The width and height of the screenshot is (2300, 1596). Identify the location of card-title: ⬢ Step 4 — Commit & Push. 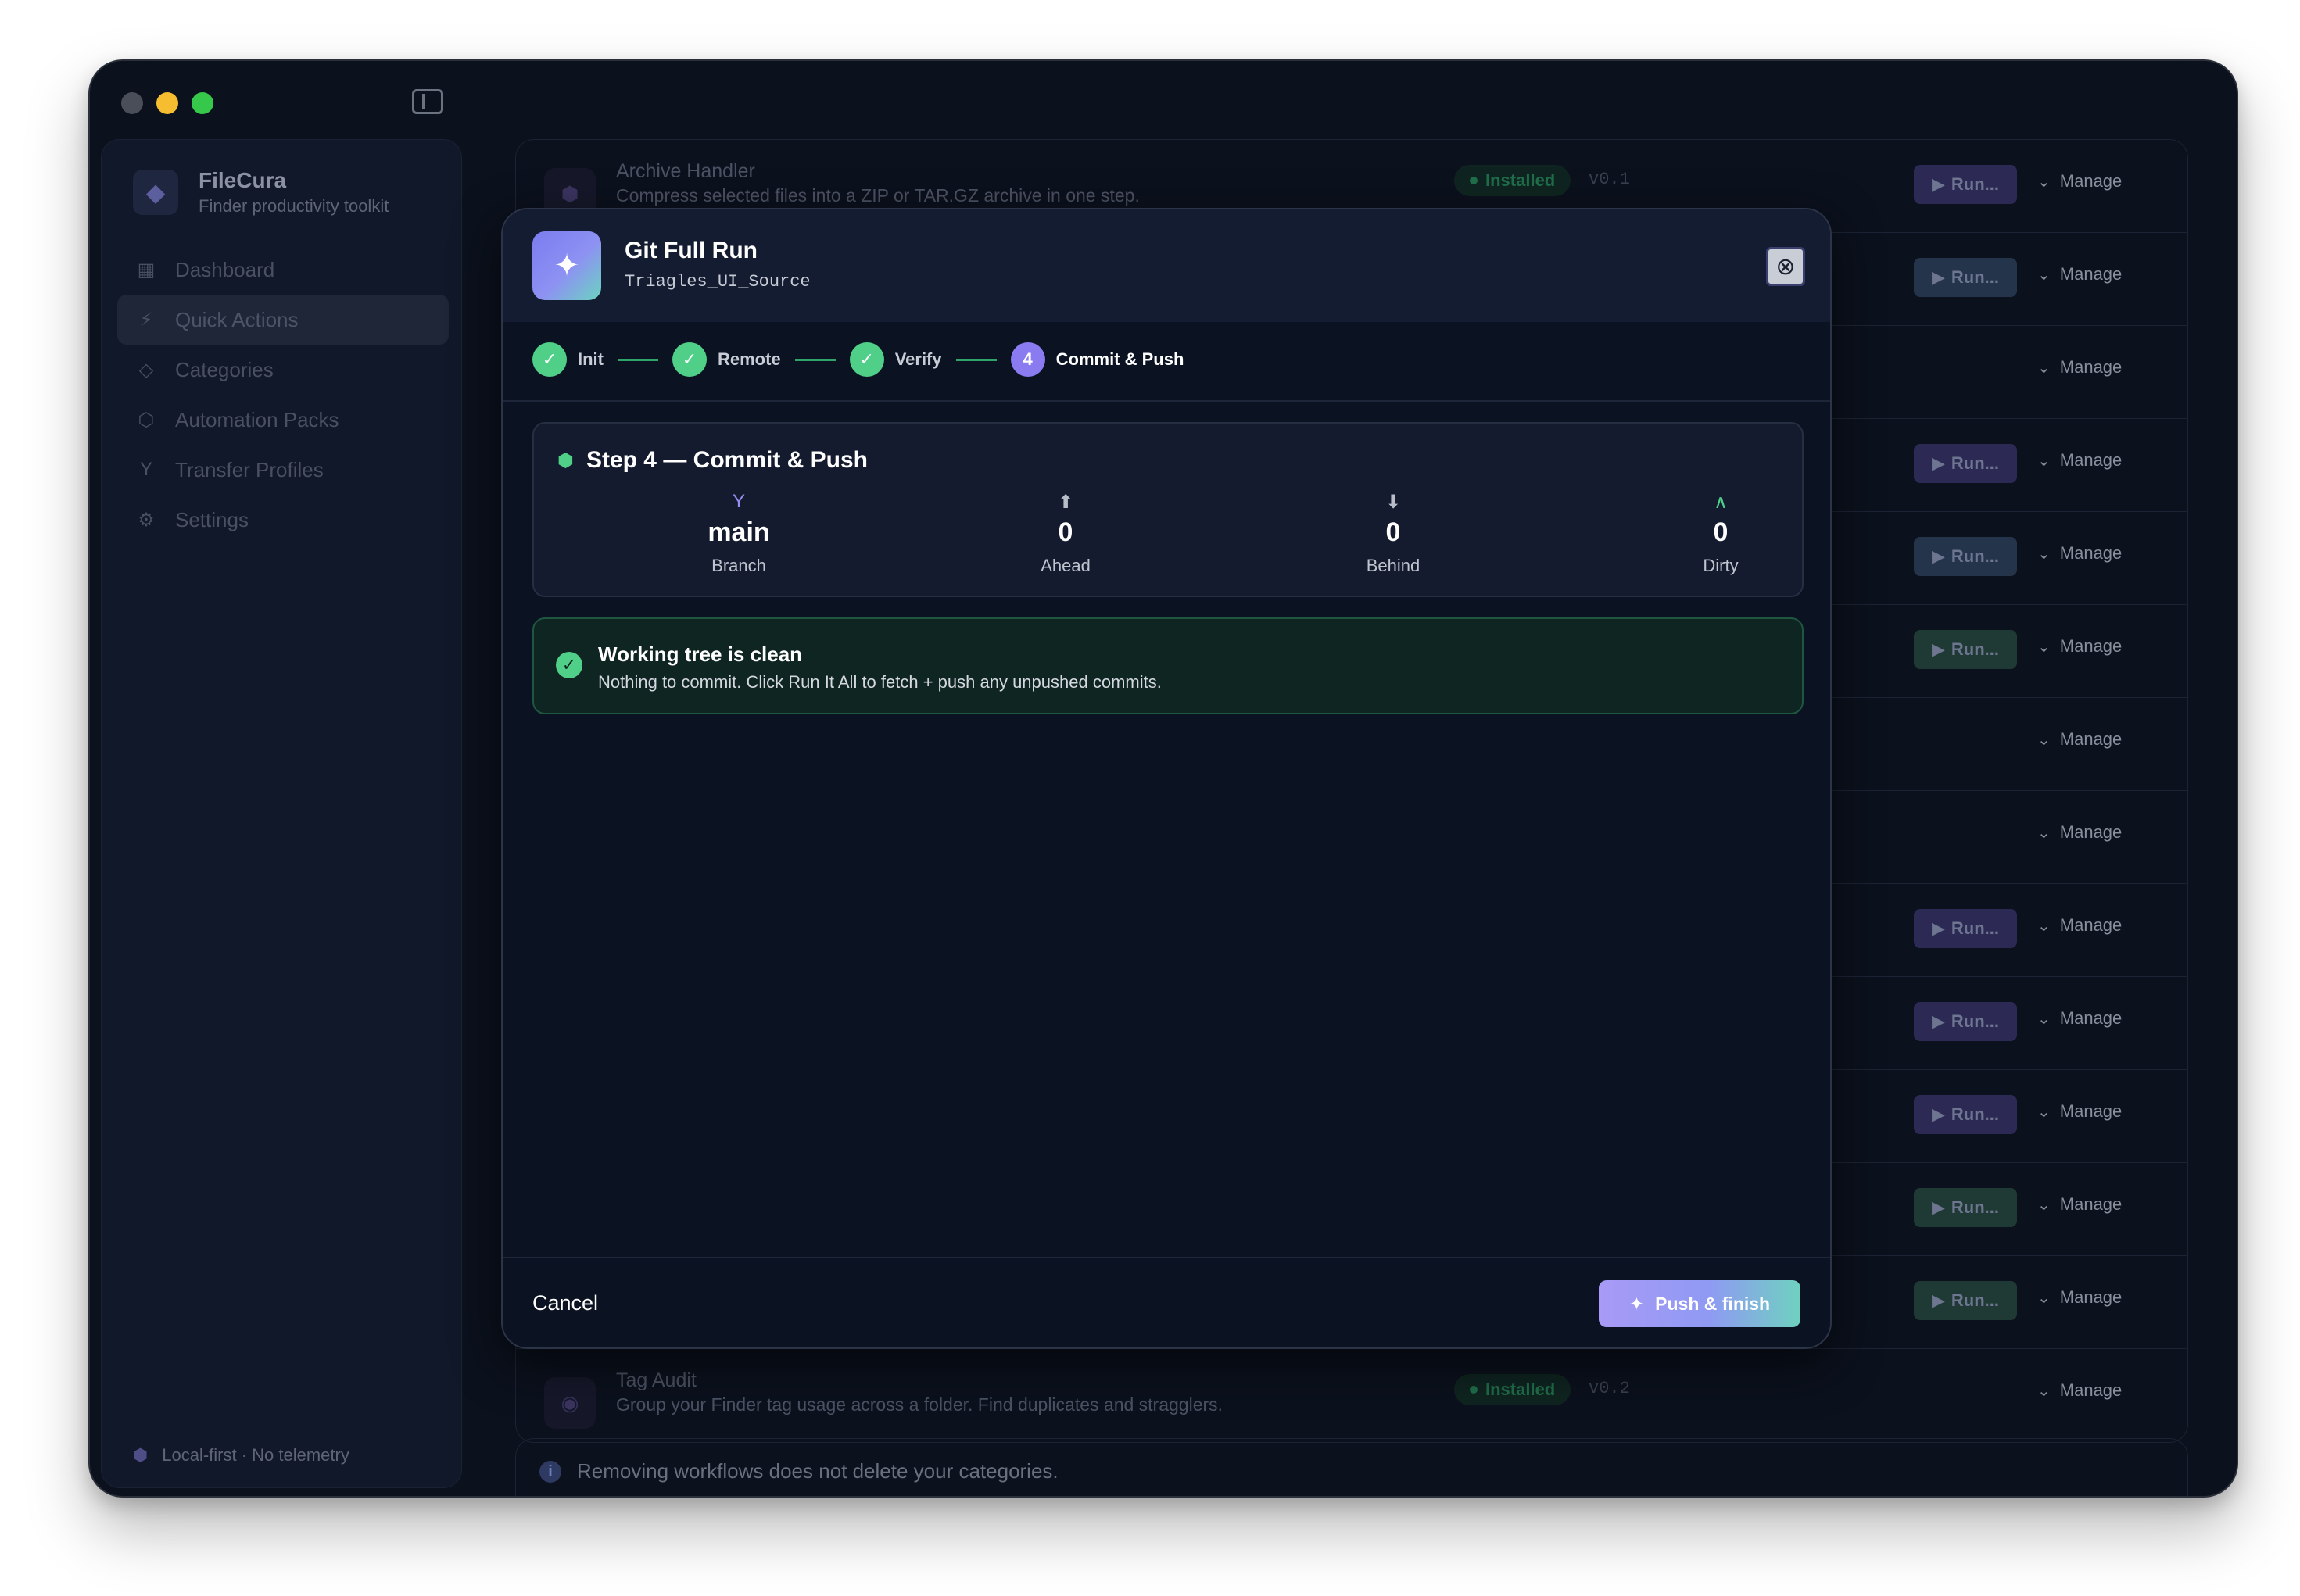
(712, 460).